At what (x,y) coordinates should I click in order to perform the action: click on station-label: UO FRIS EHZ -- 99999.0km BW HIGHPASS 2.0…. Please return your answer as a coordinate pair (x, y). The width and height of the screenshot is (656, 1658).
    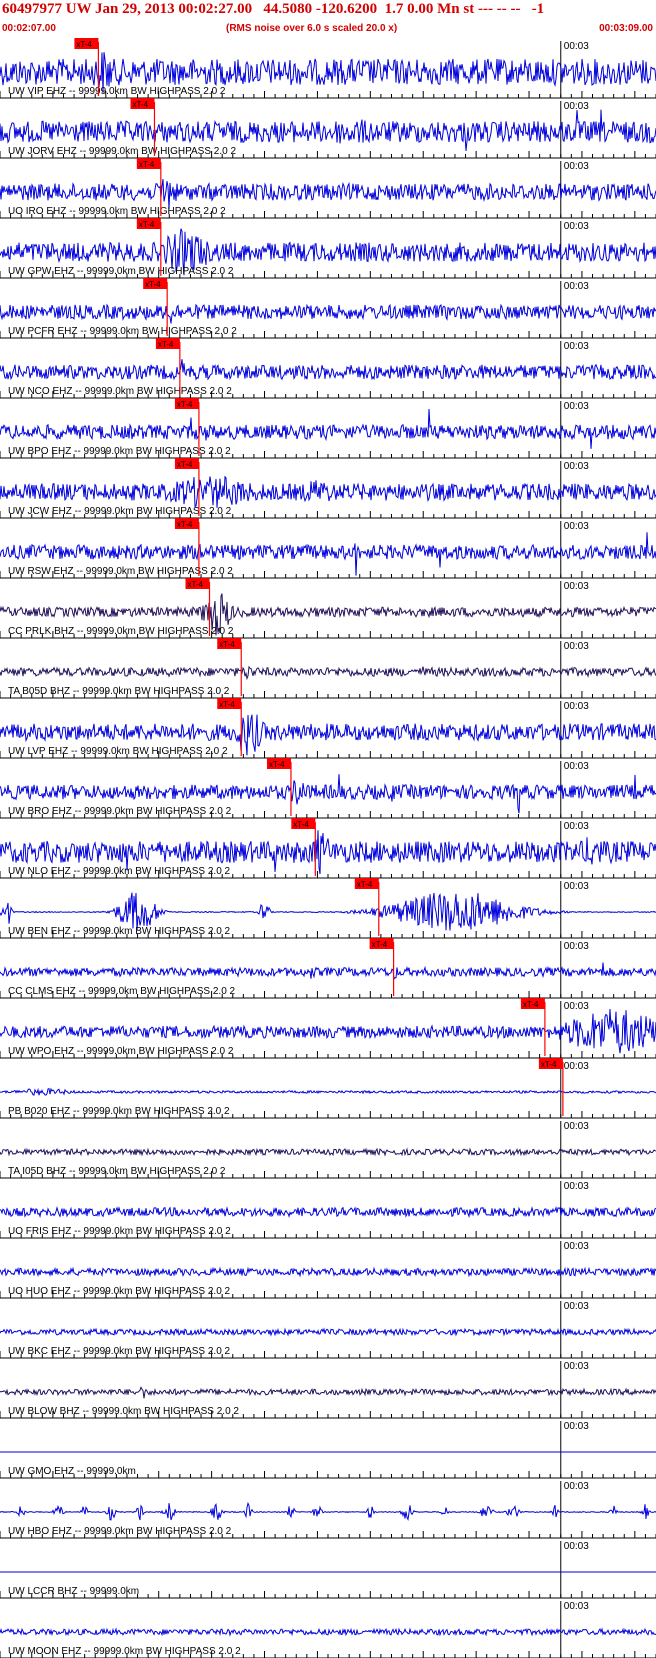
    Looking at the image, I should click on (119, 1231).